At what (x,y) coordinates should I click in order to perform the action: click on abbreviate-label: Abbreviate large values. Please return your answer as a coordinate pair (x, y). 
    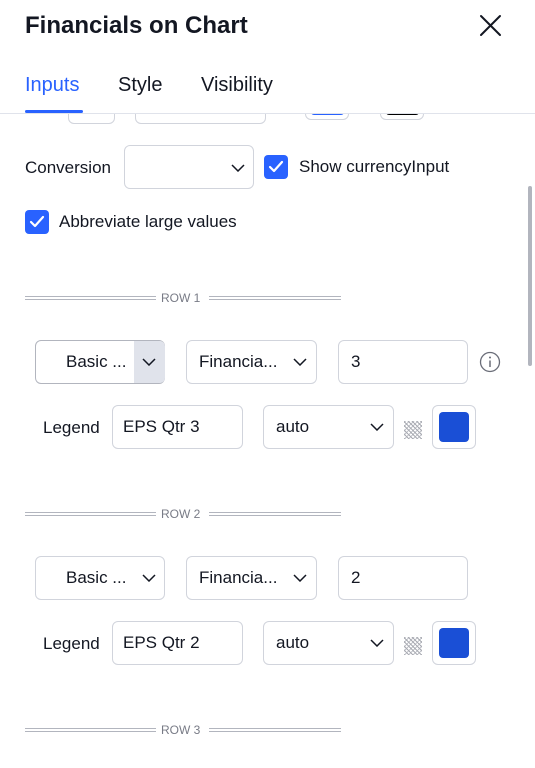
    Looking at the image, I should click on (148, 221).